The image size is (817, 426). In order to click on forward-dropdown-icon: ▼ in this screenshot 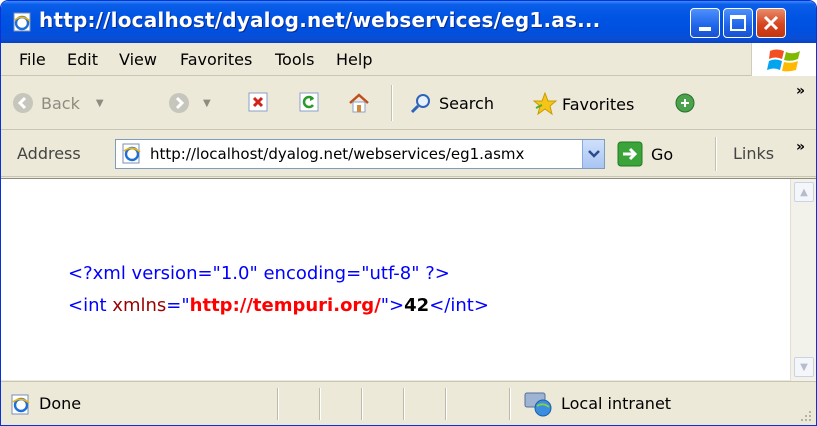, I will do `click(207, 103)`.